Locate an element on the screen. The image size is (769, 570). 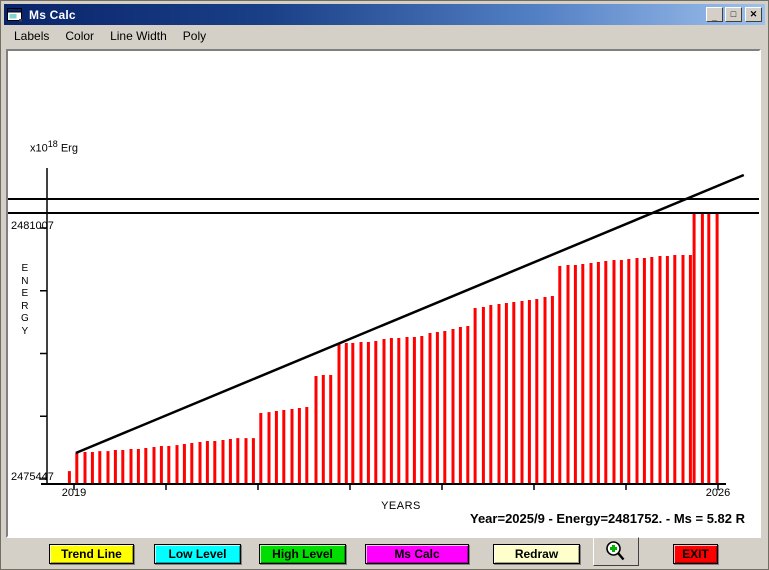
menu-item-poly: Poly is located at coordinates (194, 36).